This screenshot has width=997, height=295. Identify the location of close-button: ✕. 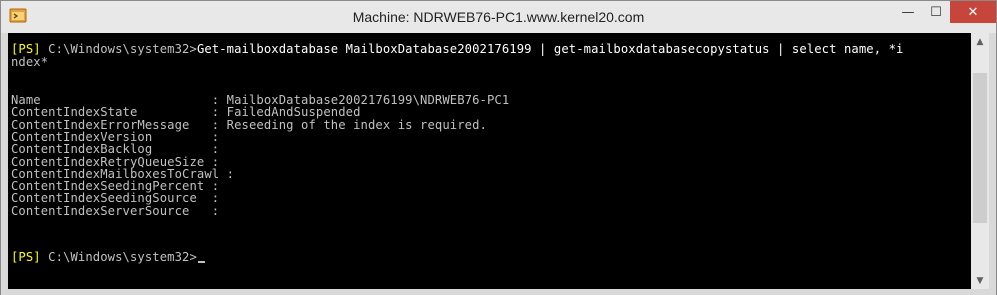
(973, 12).